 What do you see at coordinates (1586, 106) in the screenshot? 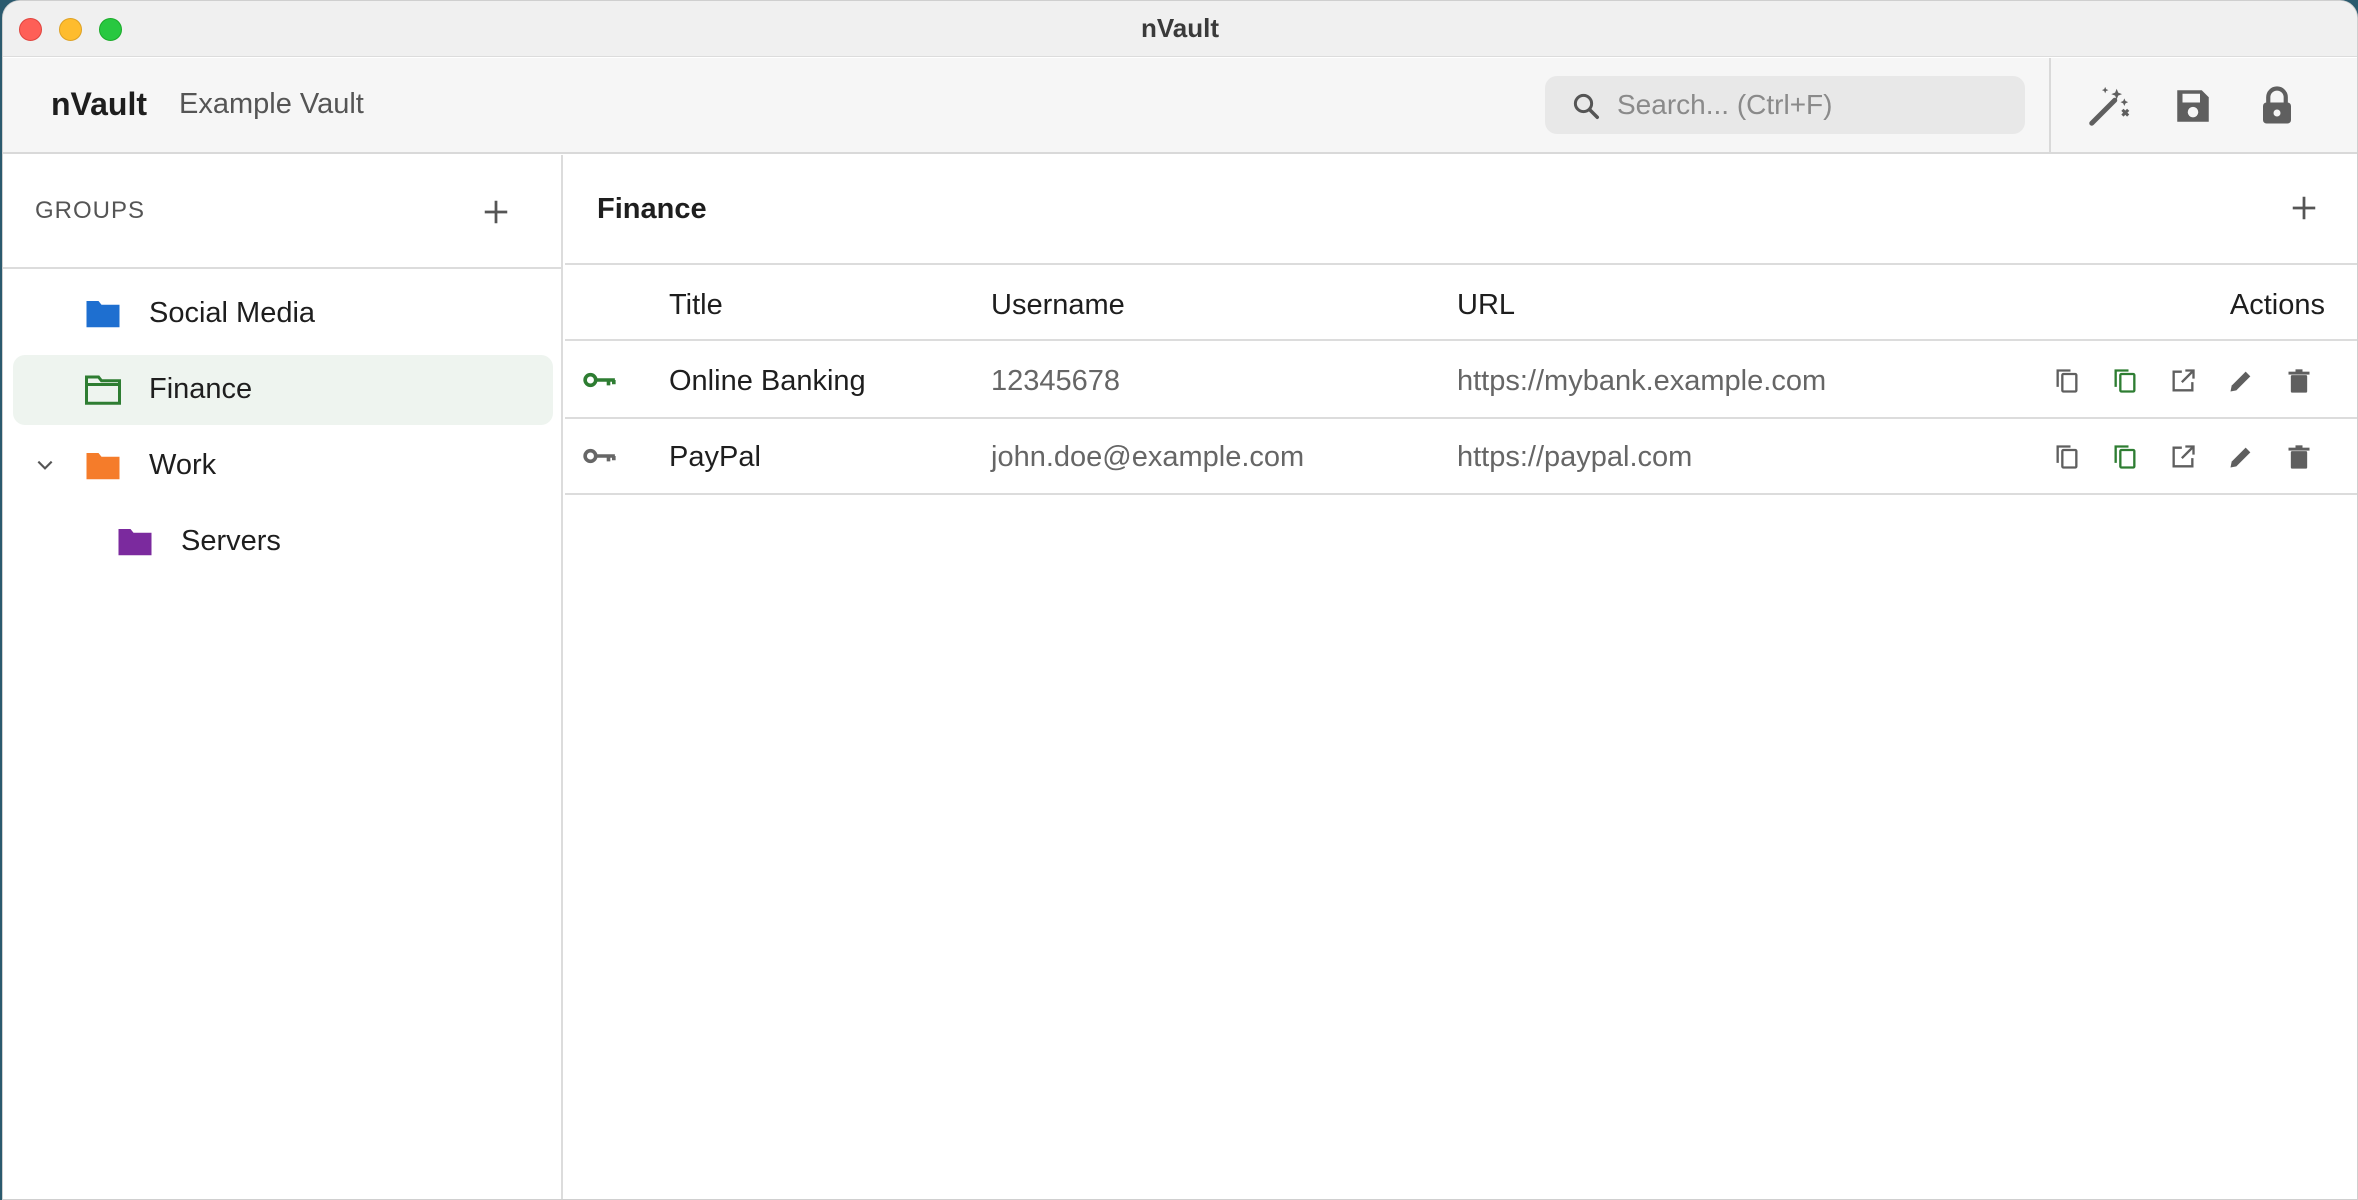
I see `search-icon` at bounding box center [1586, 106].